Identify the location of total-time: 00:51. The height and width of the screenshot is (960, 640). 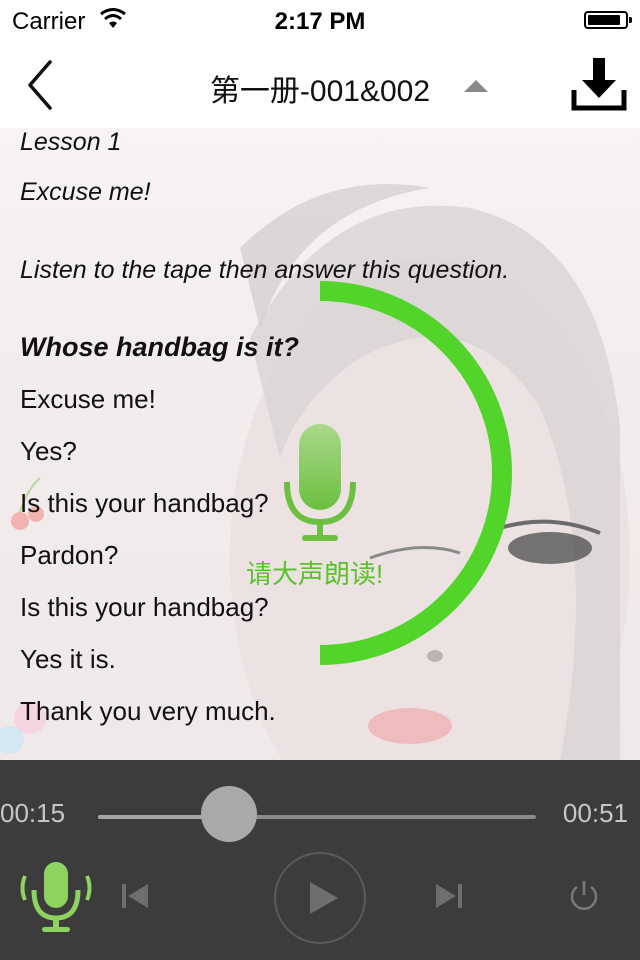
(595, 813).